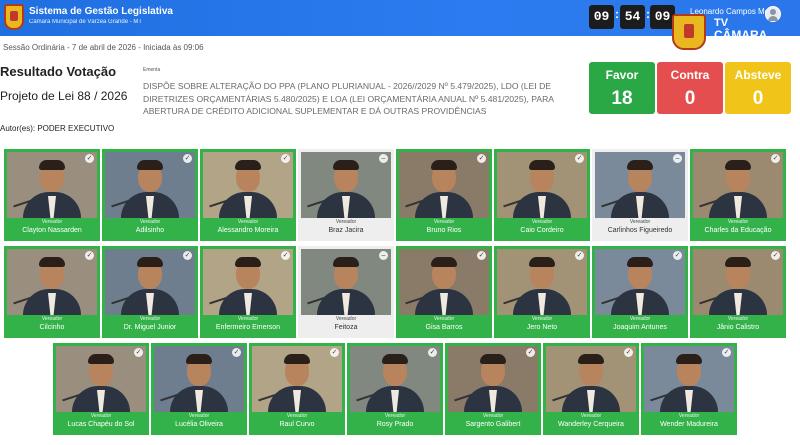  I want to click on tally-contra: Contra 0, so click(690, 88).